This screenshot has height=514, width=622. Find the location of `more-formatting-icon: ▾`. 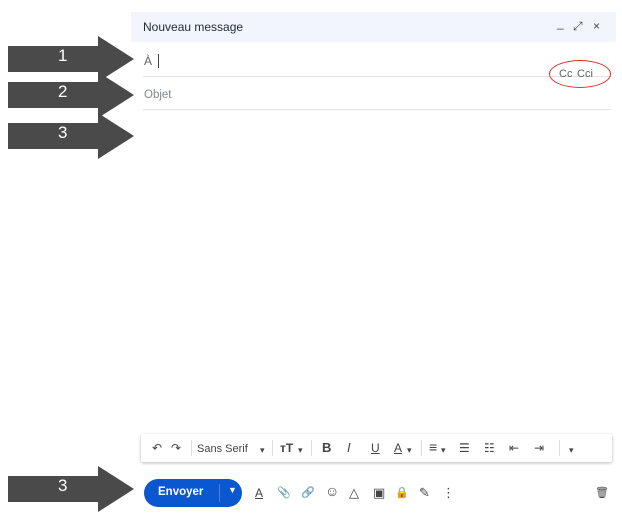

more-formatting-icon: ▾ is located at coordinates (571, 450).